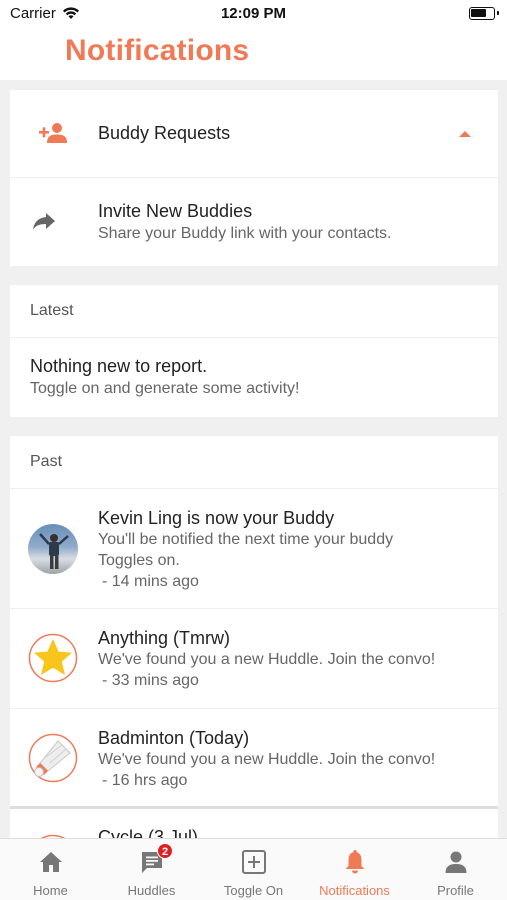  Describe the element at coordinates (150, 581) in the screenshot. I see `notification-time: - 14 mins ago` at that location.